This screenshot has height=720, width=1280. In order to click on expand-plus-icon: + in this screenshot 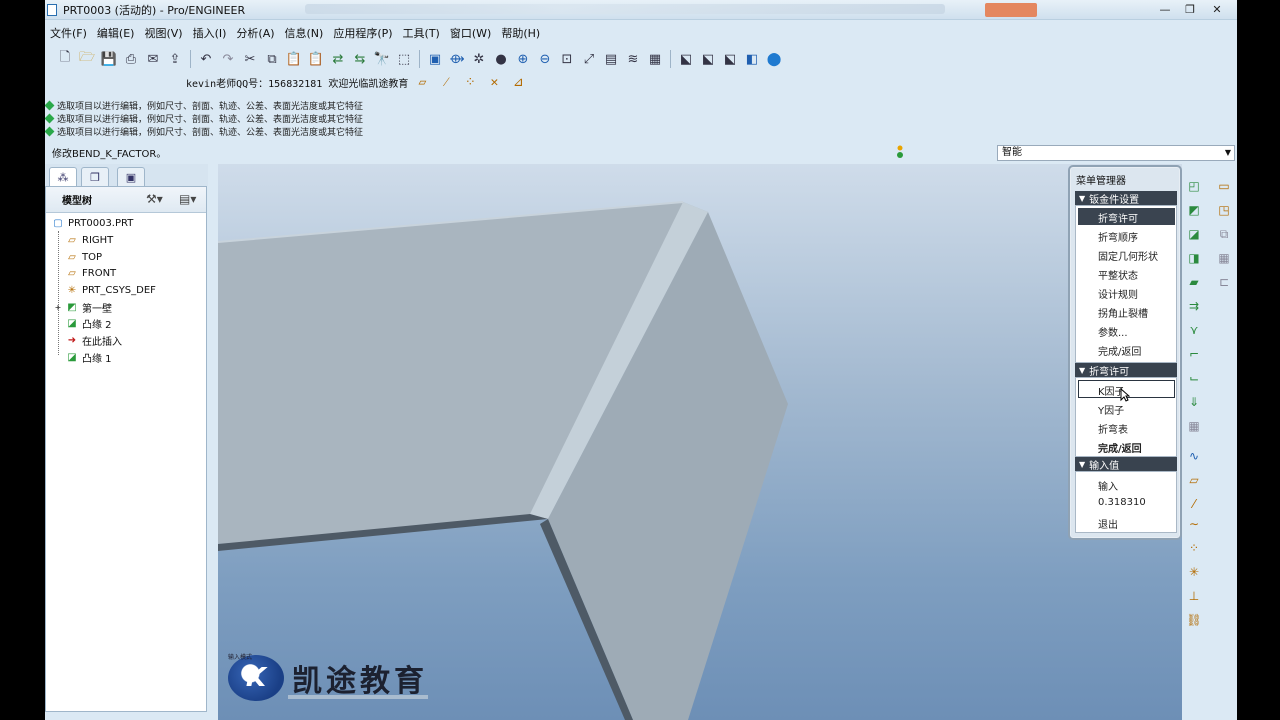, I will do `click(58, 307)`.